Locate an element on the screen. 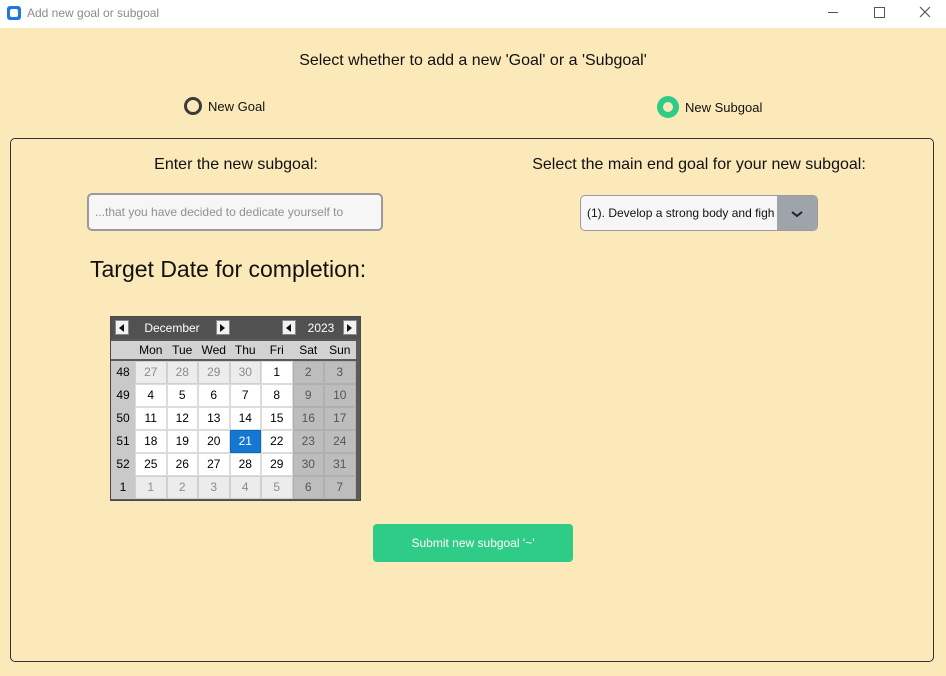  new-subgoal-label: New Subgoal is located at coordinates (724, 107).